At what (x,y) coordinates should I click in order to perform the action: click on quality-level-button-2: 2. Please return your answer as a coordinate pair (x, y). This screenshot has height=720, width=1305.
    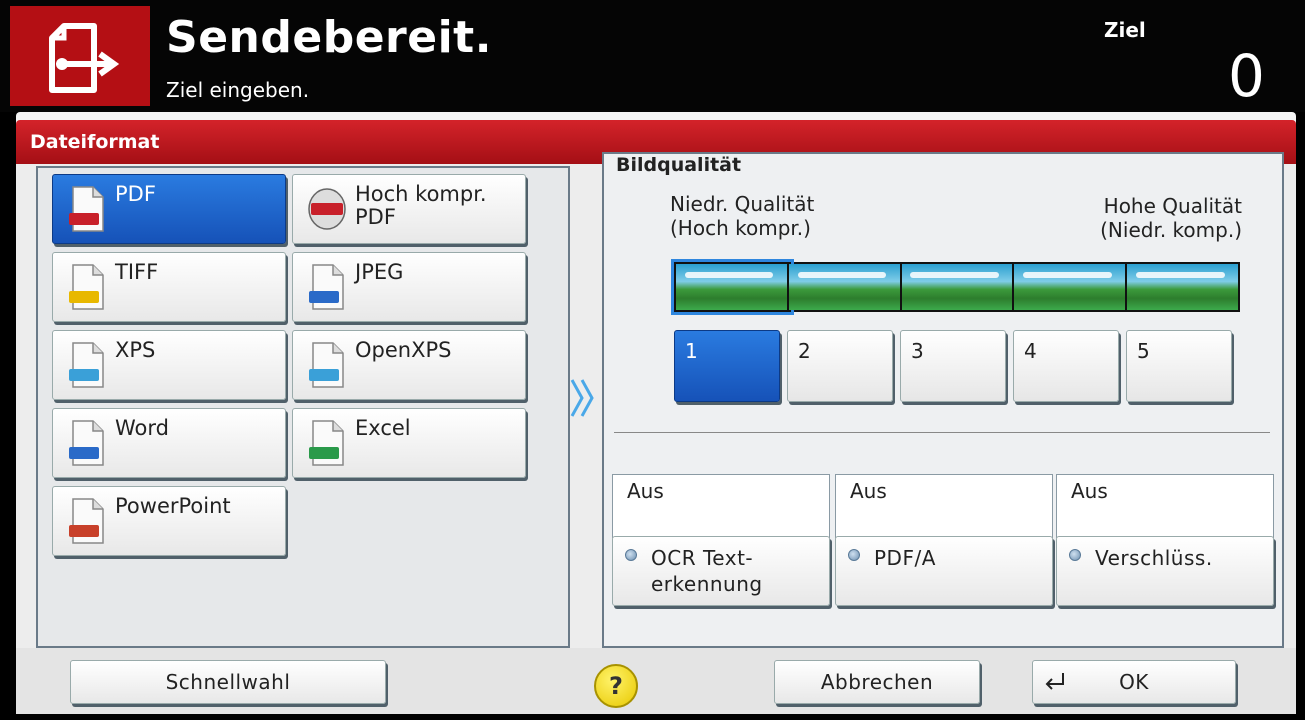
    Looking at the image, I should click on (840, 366).